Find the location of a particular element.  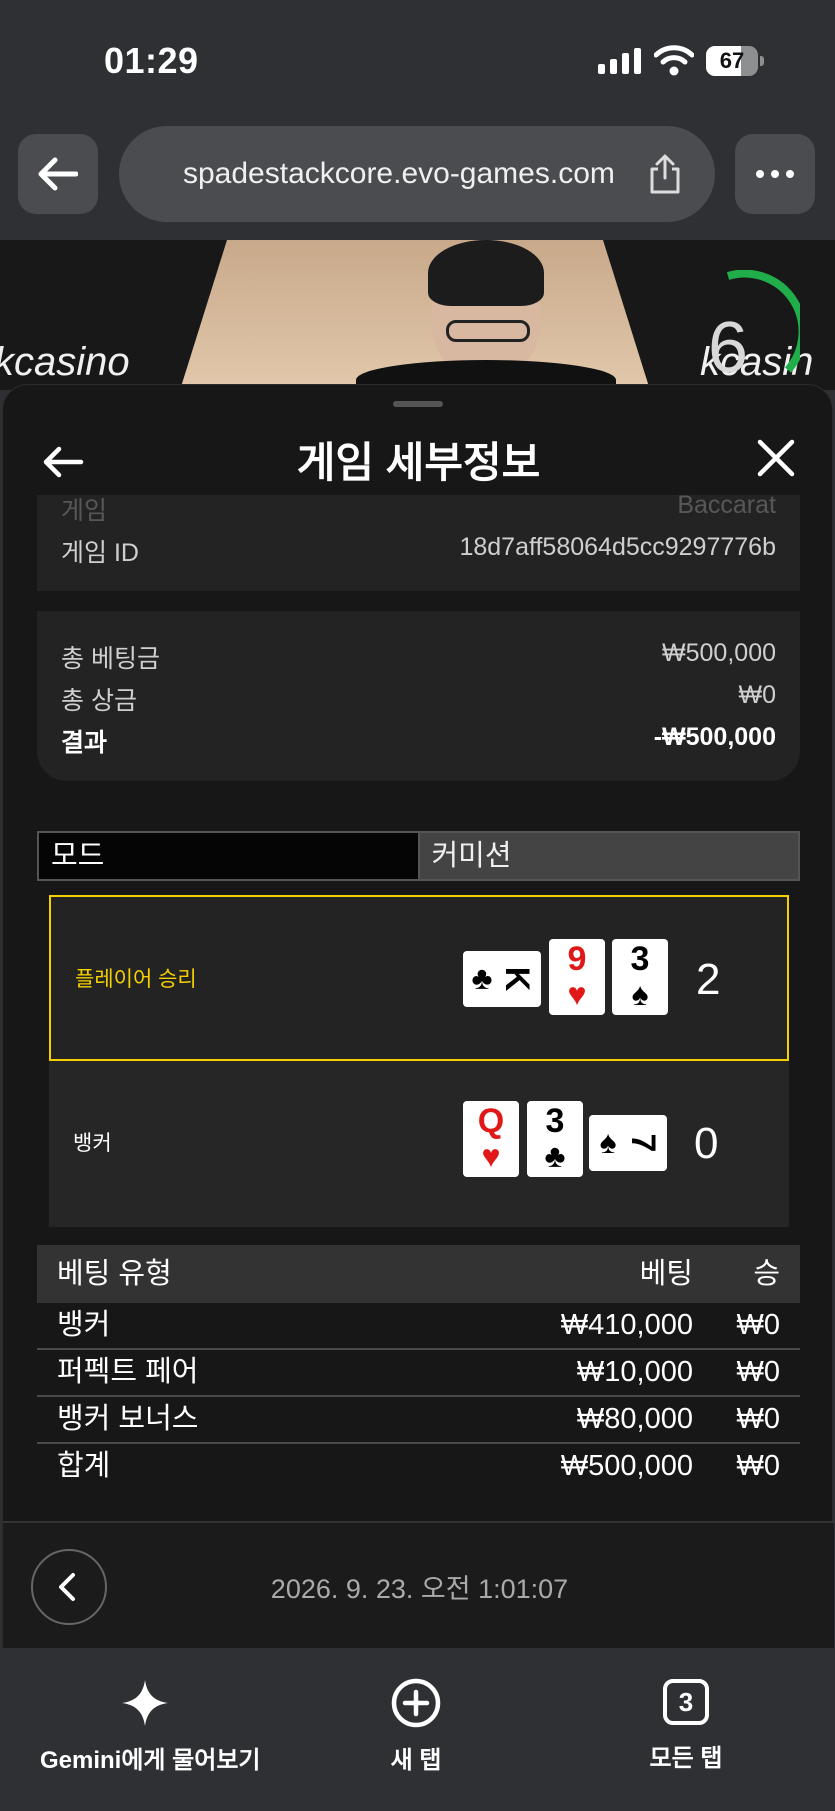

browser-back-button is located at coordinates (58, 174).